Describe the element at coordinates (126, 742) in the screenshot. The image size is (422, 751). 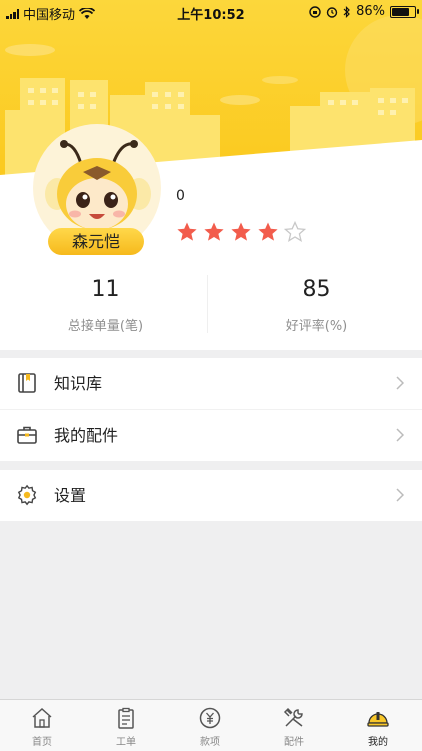
I see `tab-label: 工单` at that location.